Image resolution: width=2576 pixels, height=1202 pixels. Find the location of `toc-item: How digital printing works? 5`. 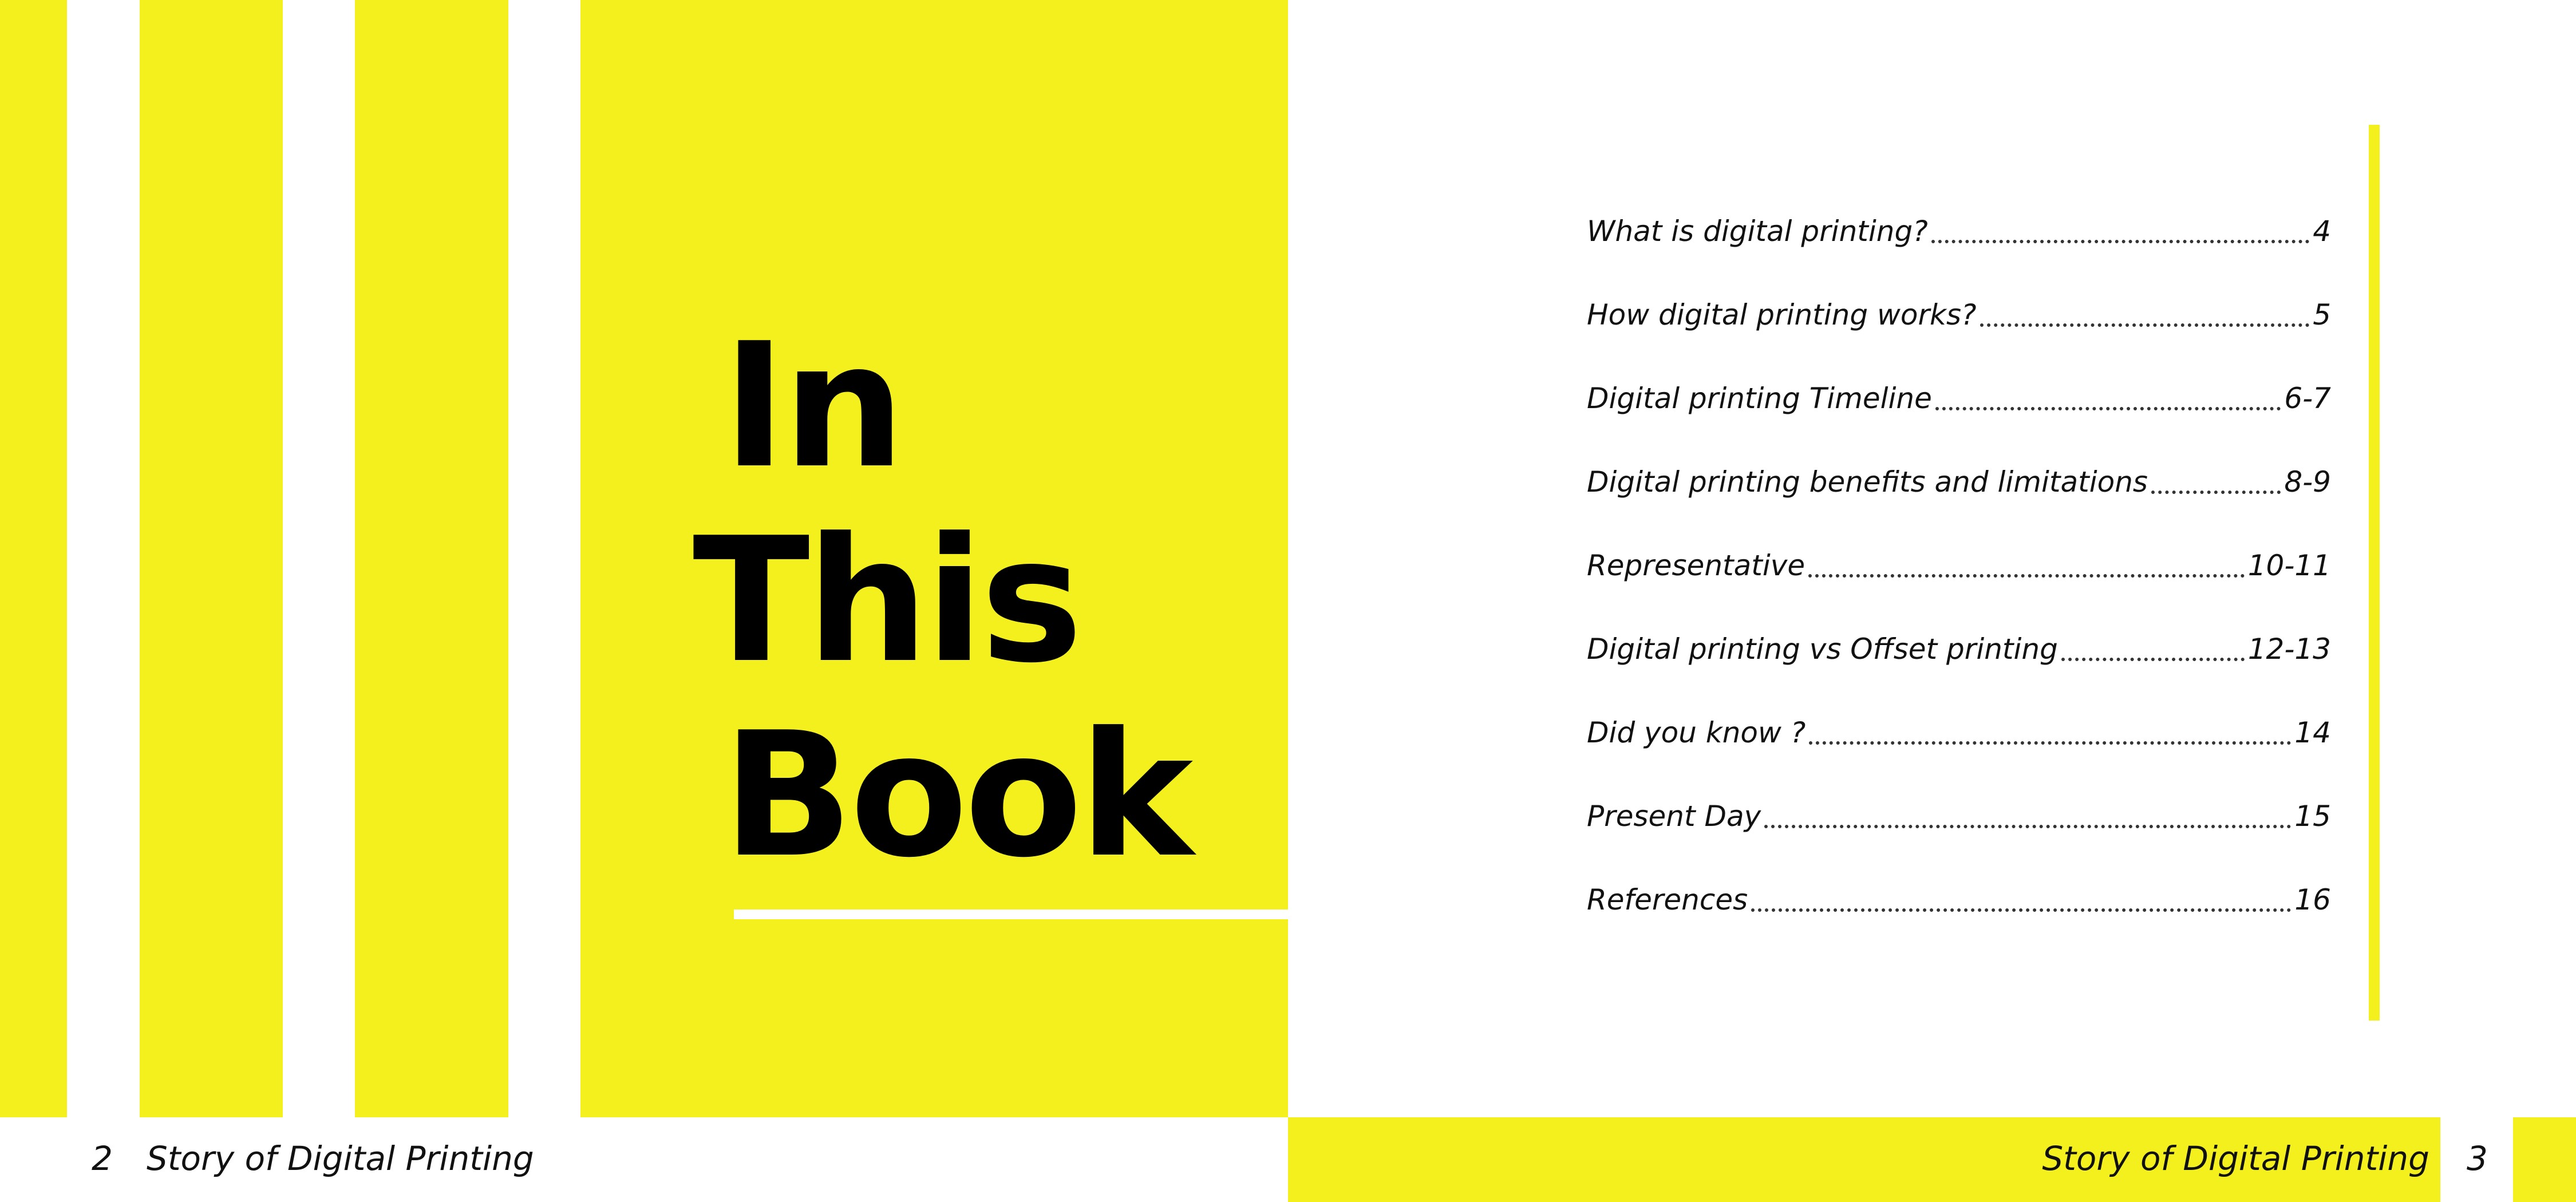

toc-item: How digital printing works? 5 is located at coordinates (1959, 318).